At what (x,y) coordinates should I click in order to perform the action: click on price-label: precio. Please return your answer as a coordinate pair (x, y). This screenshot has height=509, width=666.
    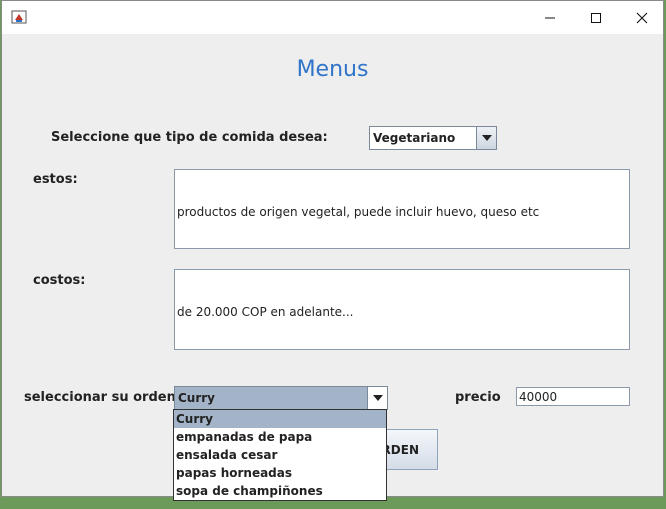
    Looking at the image, I should click on (478, 397).